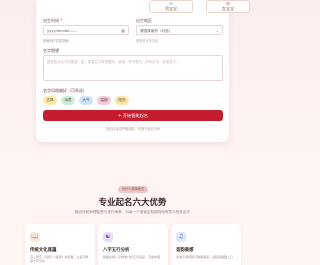 This screenshot has height=265, width=320. I want to click on feature-title: 传统文化底蕴, so click(43, 250).